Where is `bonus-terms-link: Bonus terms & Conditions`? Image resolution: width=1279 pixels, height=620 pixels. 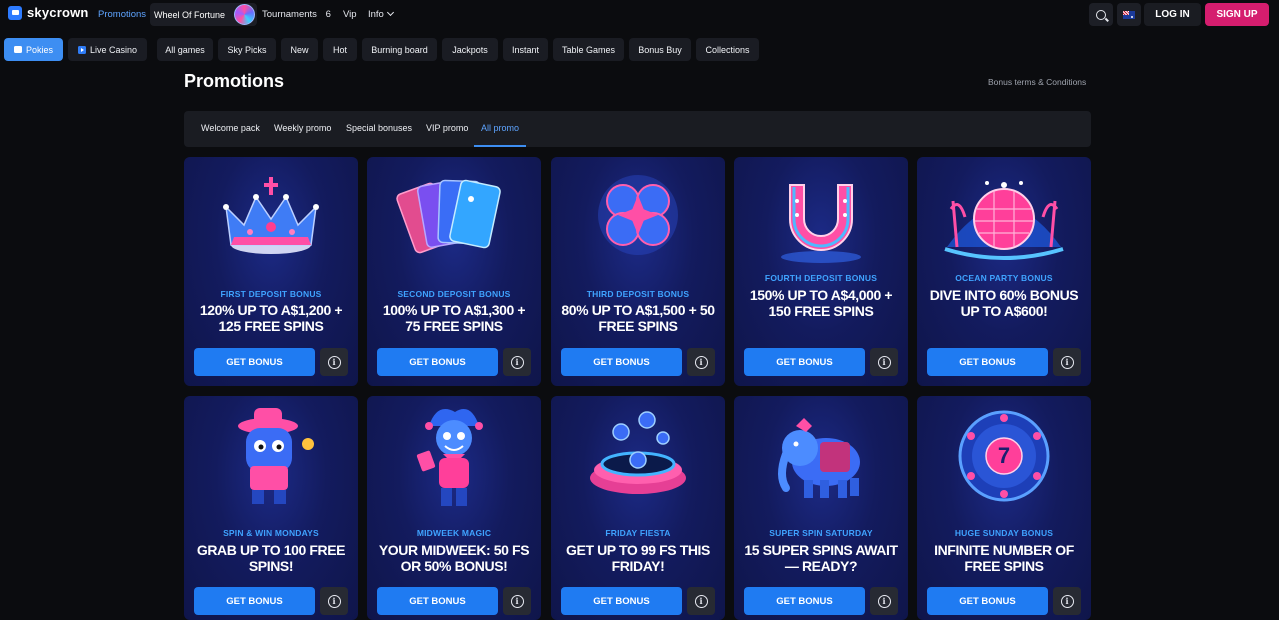
bonus-terms-link: Bonus terms & Conditions is located at coordinates (1037, 82).